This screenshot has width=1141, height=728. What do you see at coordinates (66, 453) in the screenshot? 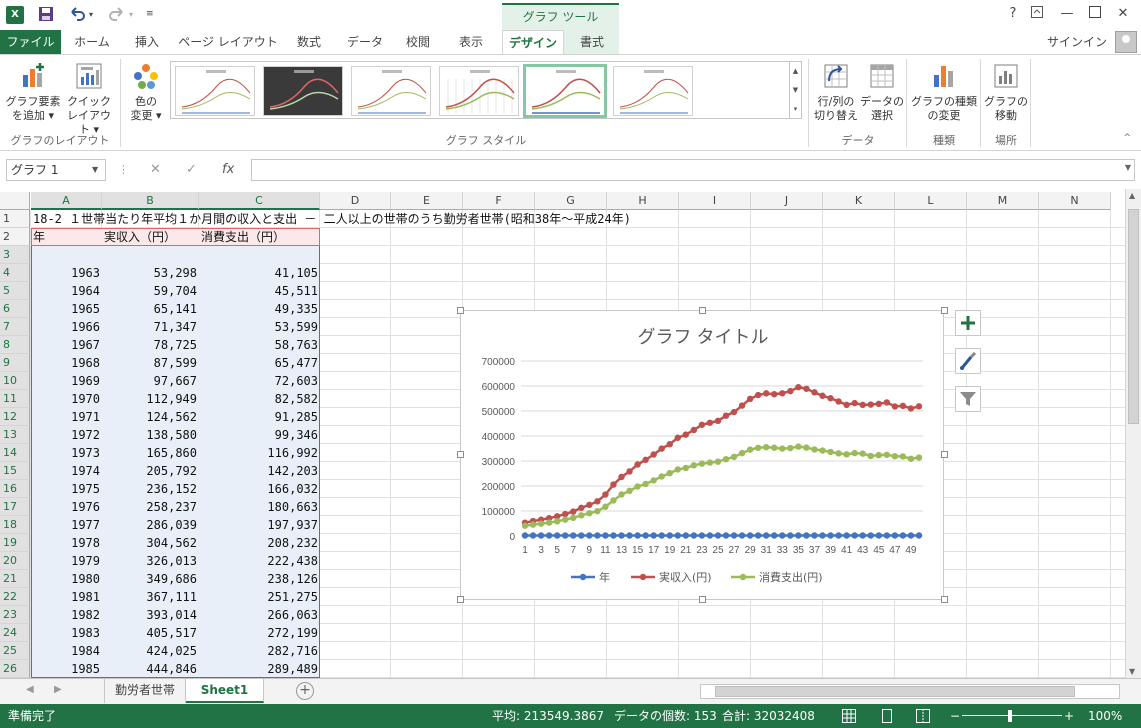
I see `table-cell: 1973` at bounding box center [66, 453].